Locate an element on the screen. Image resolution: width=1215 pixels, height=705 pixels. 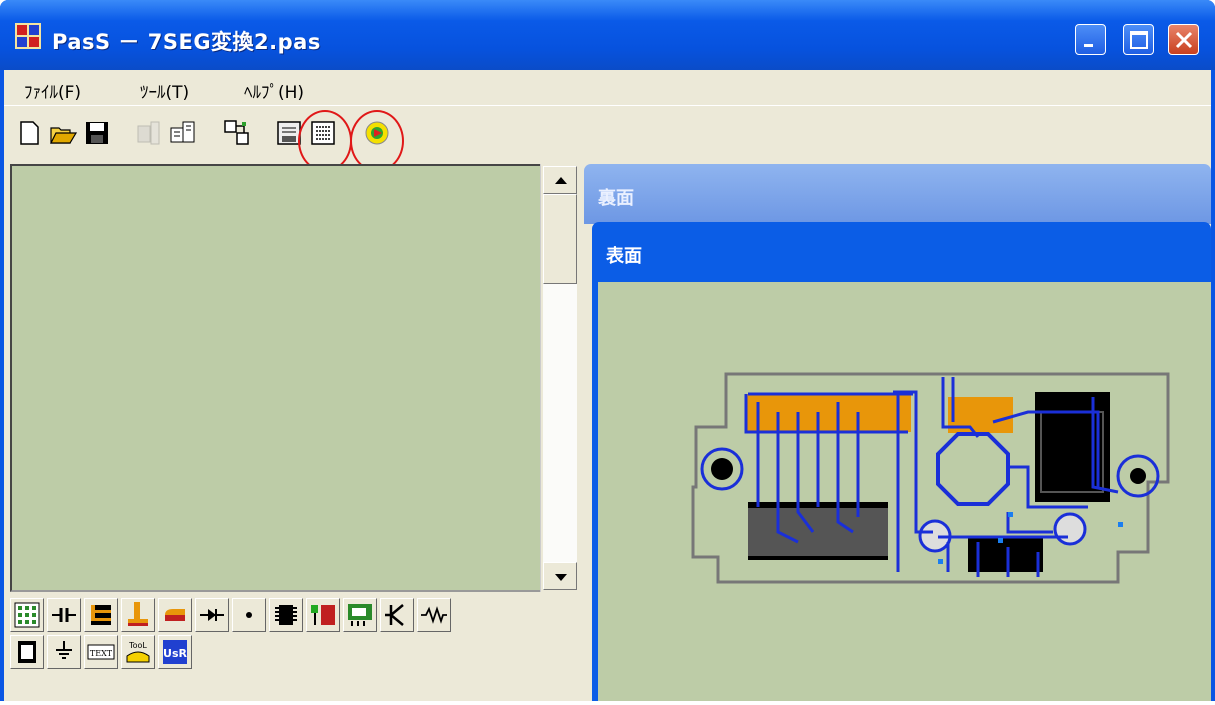
palette-connector-button is located at coordinates (101, 615).